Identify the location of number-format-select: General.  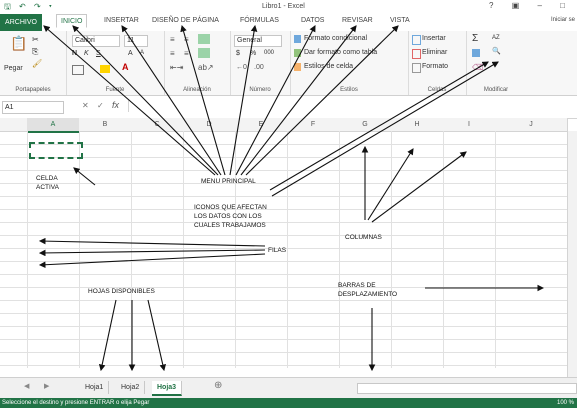
(258, 41).